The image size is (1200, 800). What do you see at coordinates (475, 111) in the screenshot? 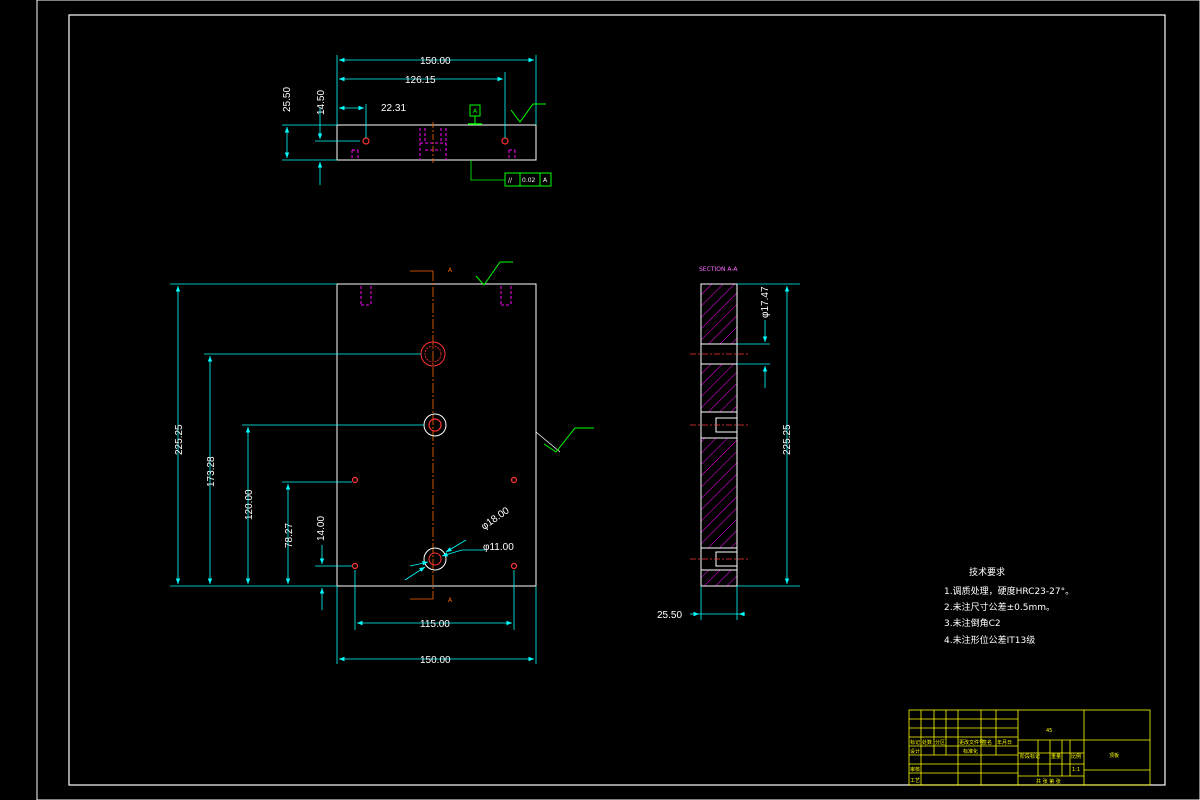
I see `datum-label: A` at bounding box center [475, 111].